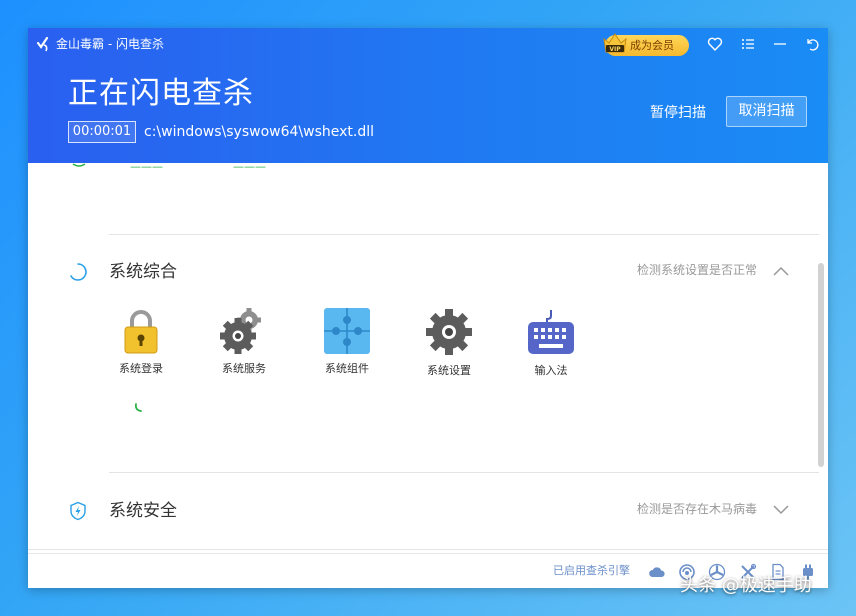 The height and width of the screenshot is (616, 856). What do you see at coordinates (143, 511) in the screenshot?
I see `section-title-system-security: 系统安全` at bounding box center [143, 511].